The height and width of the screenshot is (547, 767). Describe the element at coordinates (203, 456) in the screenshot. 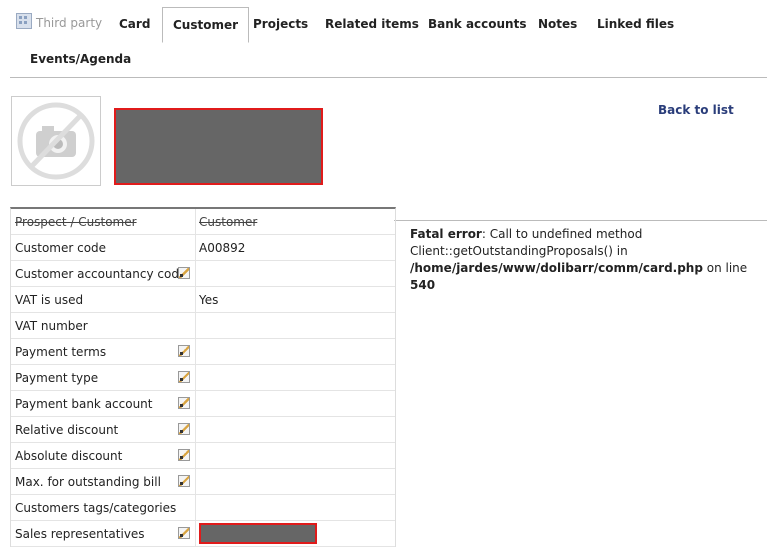

I see `table-row: Absolute discount` at that location.